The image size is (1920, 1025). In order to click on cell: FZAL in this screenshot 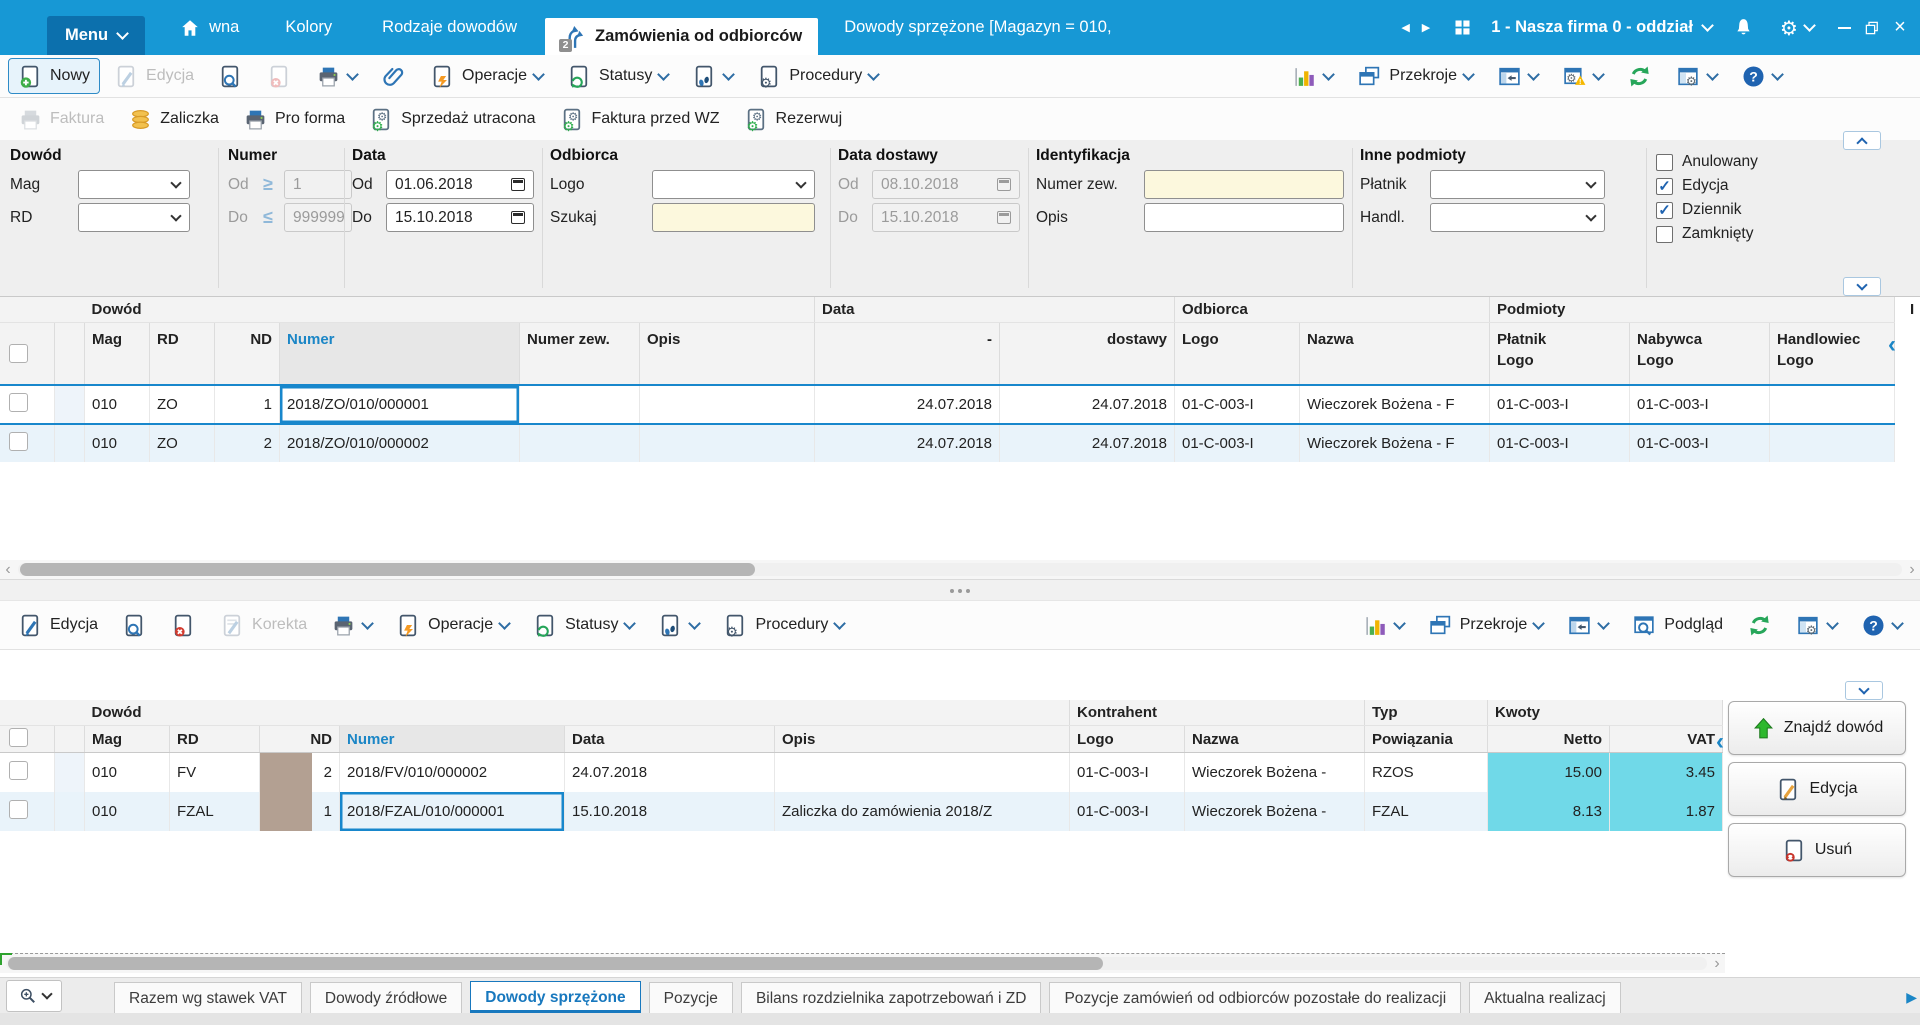, I will do `click(1426, 811)`.